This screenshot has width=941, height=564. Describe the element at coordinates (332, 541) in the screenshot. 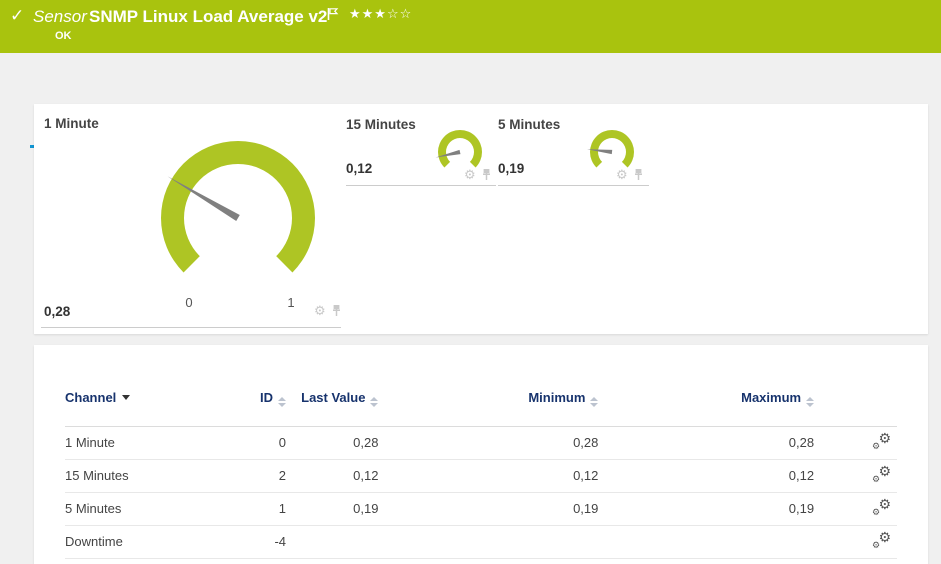

I see `cell-last` at that location.